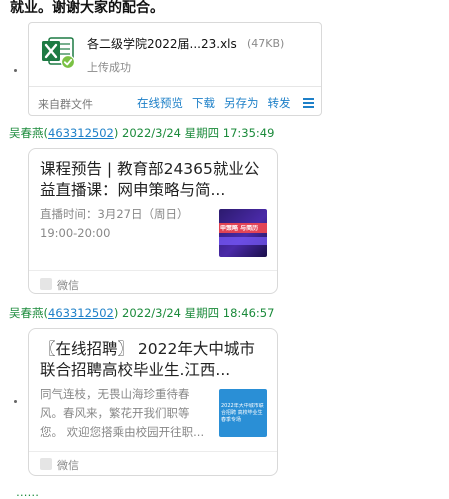 The width and height of the screenshot is (449, 499). Describe the element at coordinates (65, 104) in the screenshot. I see `file-source: 来自群文件` at that location.